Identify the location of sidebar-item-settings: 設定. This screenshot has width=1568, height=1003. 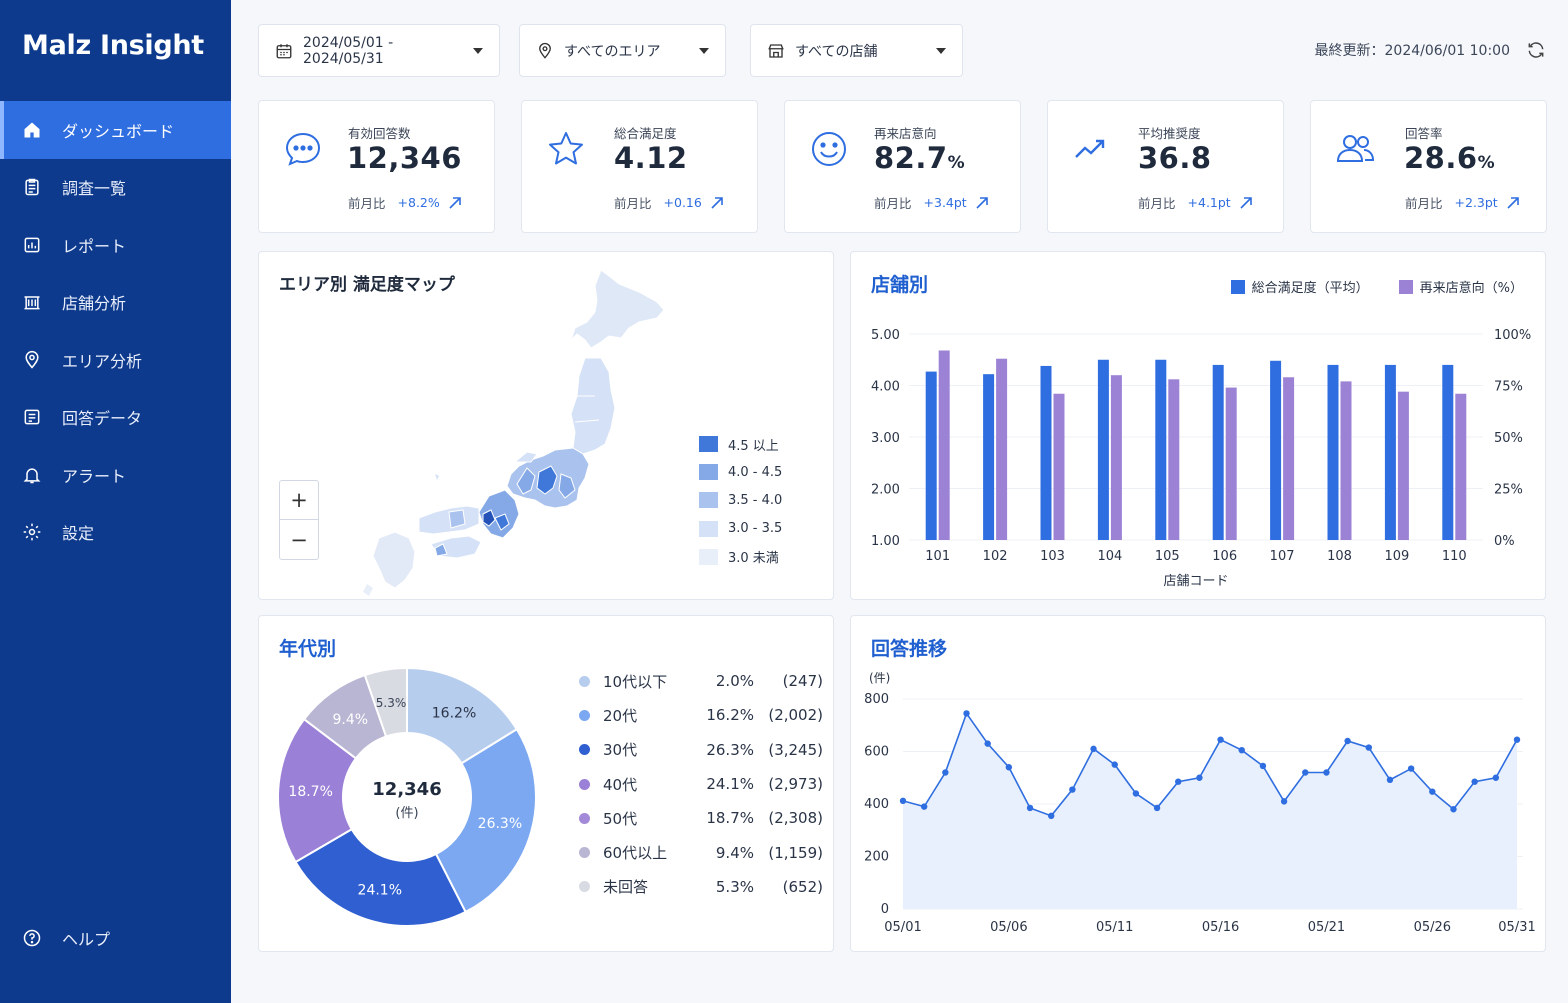
(115, 533).